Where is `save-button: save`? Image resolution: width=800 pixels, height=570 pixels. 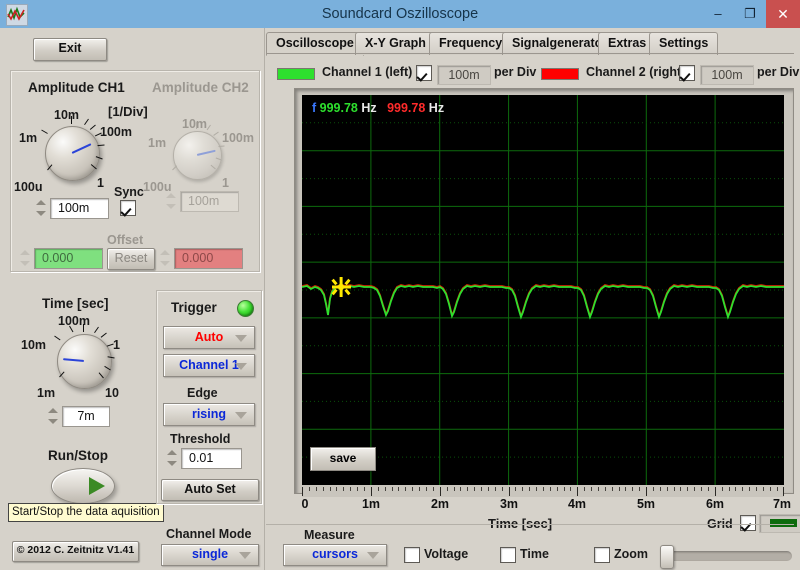 save-button: save is located at coordinates (343, 459).